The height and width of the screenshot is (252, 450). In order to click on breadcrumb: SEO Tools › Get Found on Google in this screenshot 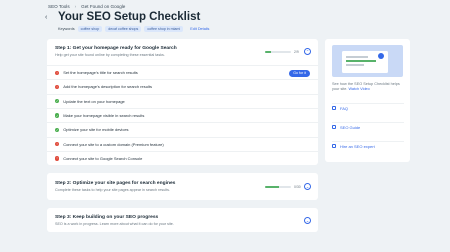, I will do `click(86, 6)`.